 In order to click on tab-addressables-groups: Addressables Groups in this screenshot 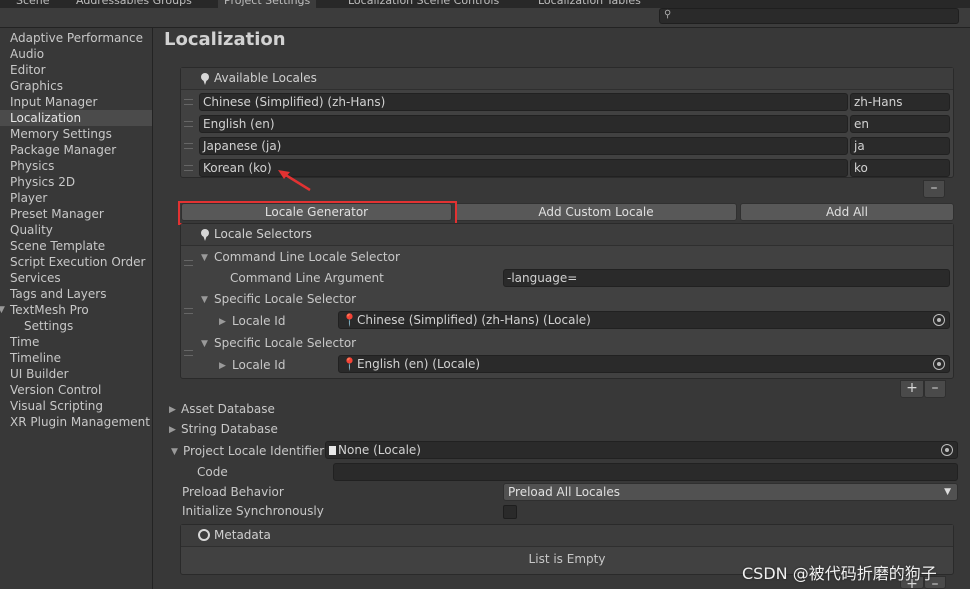, I will do `click(134, 4)`.